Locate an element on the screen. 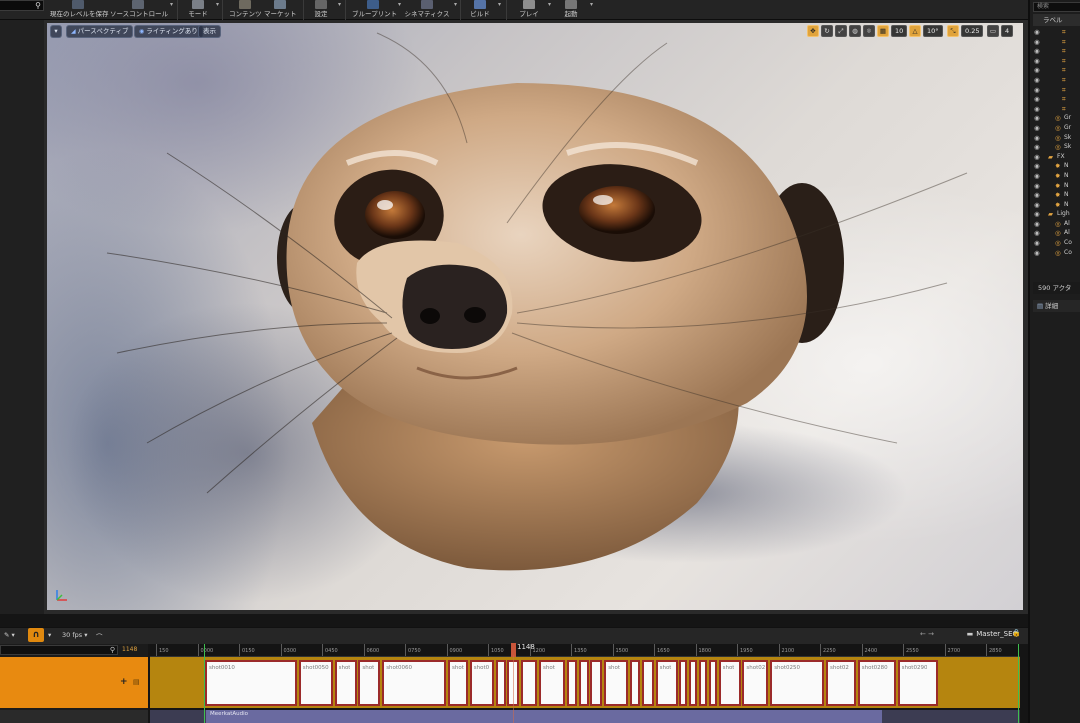 The height and width of the screenshot is (723, 1080). lighting-mode-button: ◉ ライティングあり is located at coordinates (168, 31).